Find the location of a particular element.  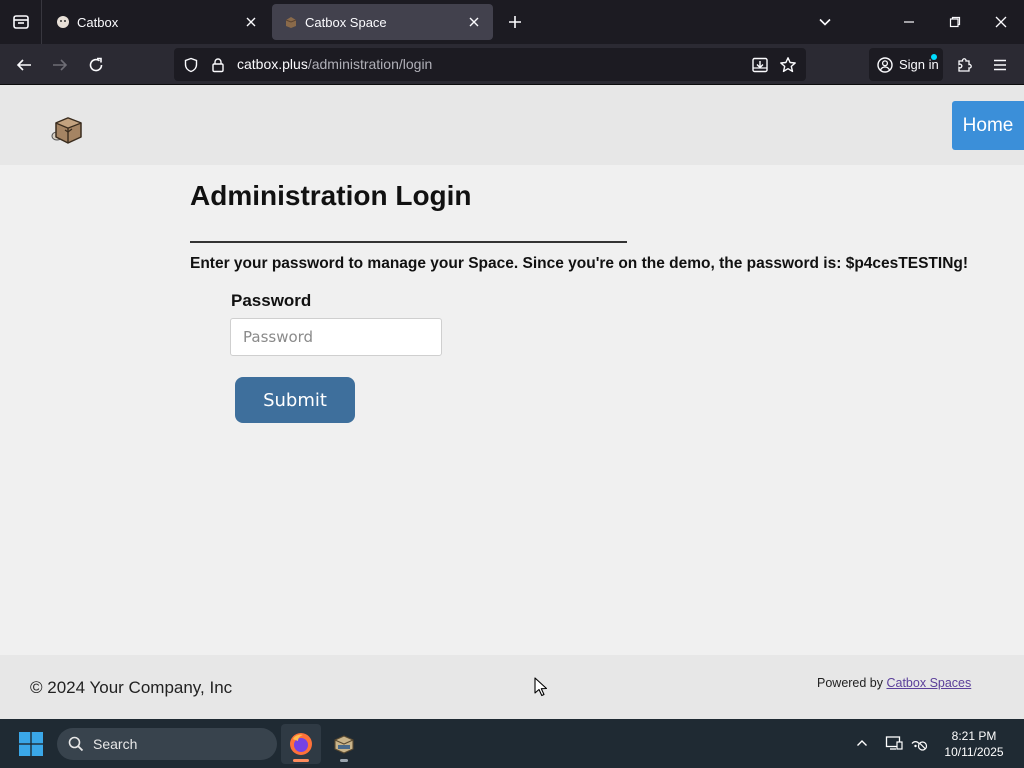

minimize-window-button is located at coordinates (909, 22).